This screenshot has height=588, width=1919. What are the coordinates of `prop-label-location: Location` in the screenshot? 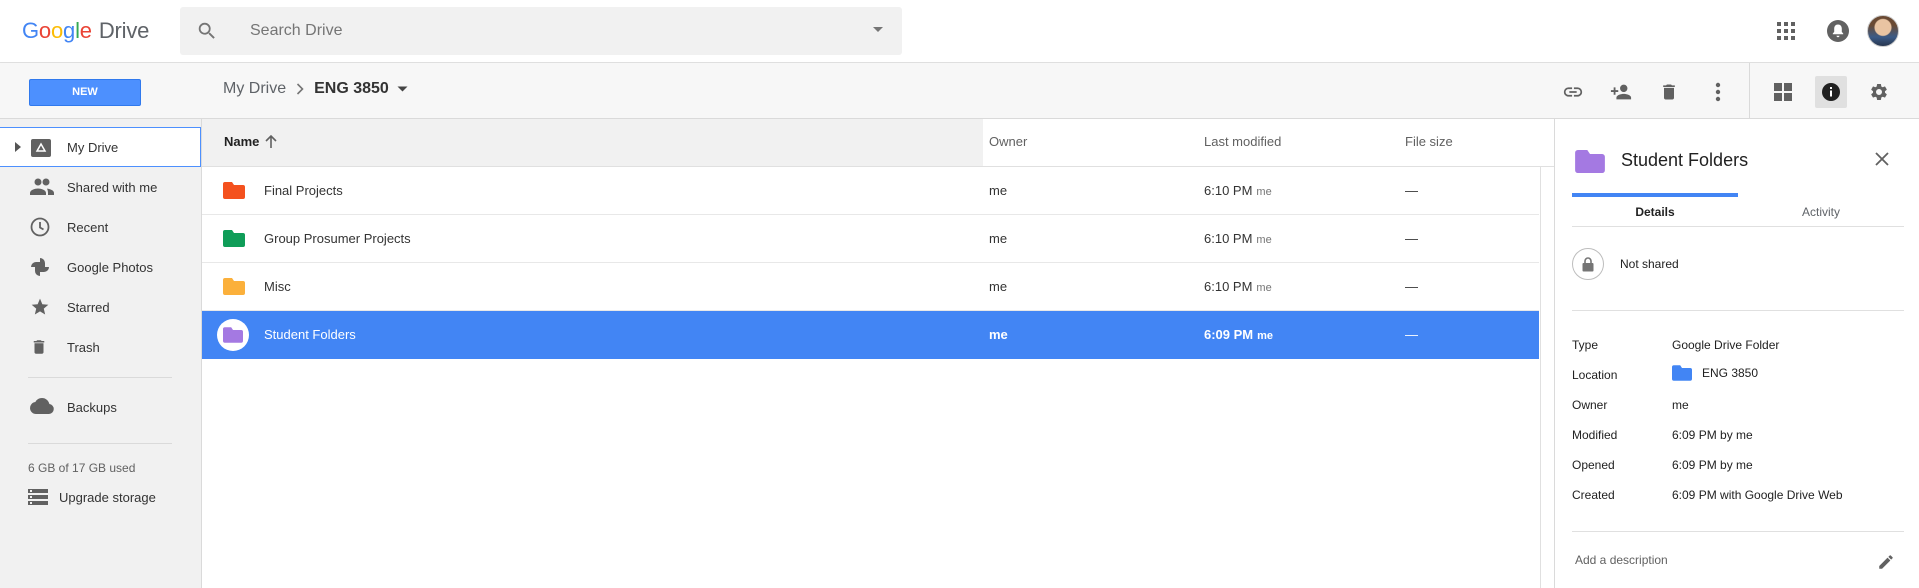 It's located at (1595, 375).